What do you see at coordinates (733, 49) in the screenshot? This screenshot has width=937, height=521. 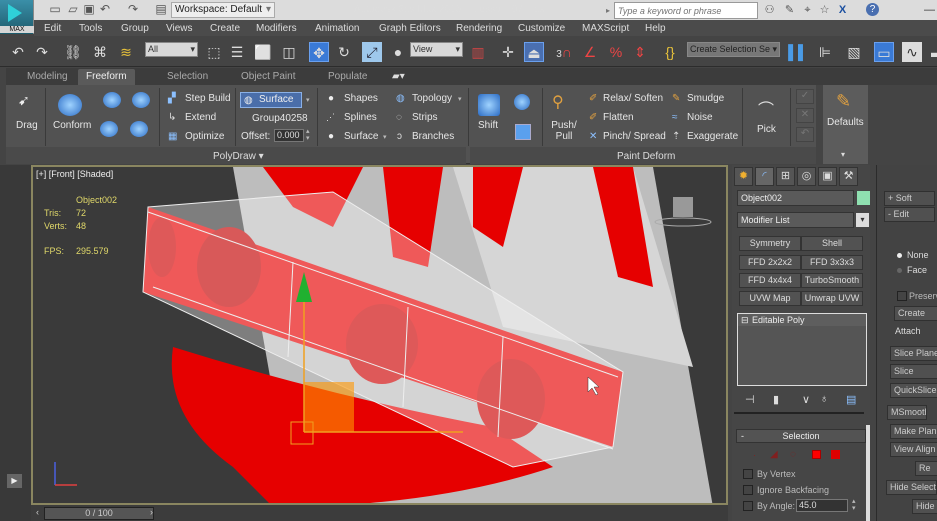 I see `named-selection-dropdown: Create Selection Se ▾` at bounding box center [733, 49].